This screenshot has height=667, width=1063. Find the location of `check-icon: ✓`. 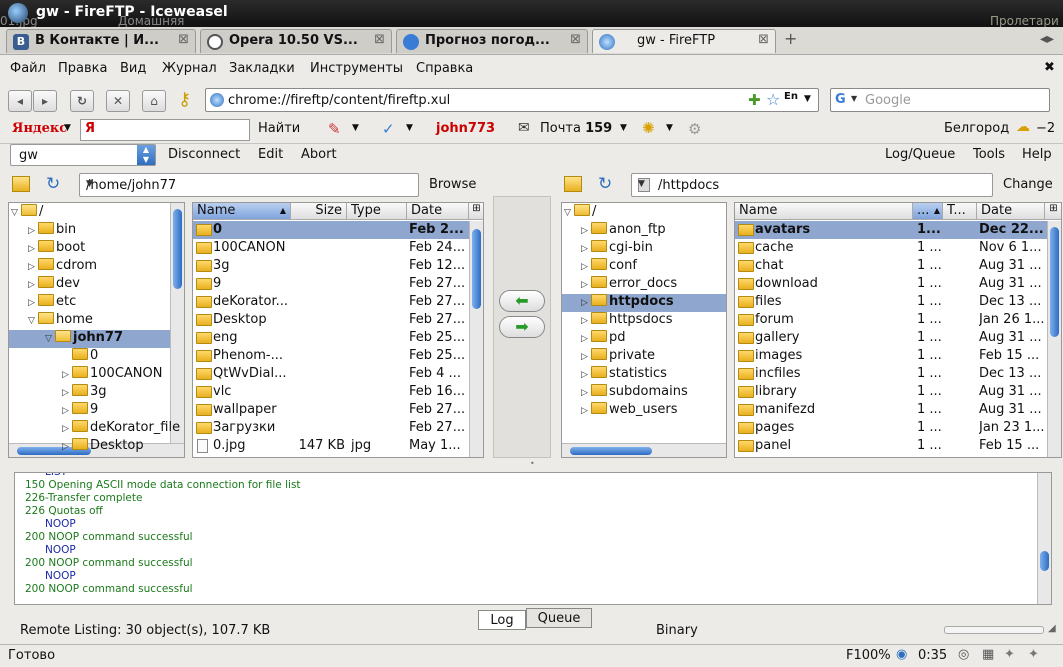

check-icon: ✓ is located at coordinates (388, 129).